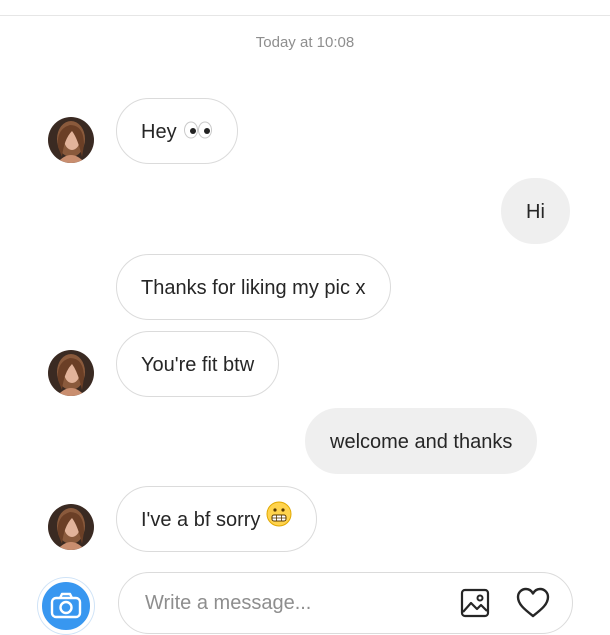 Image resolution: width=610 pixels, height=635 pixels. I want to click on camera-button, so click(66, 606).